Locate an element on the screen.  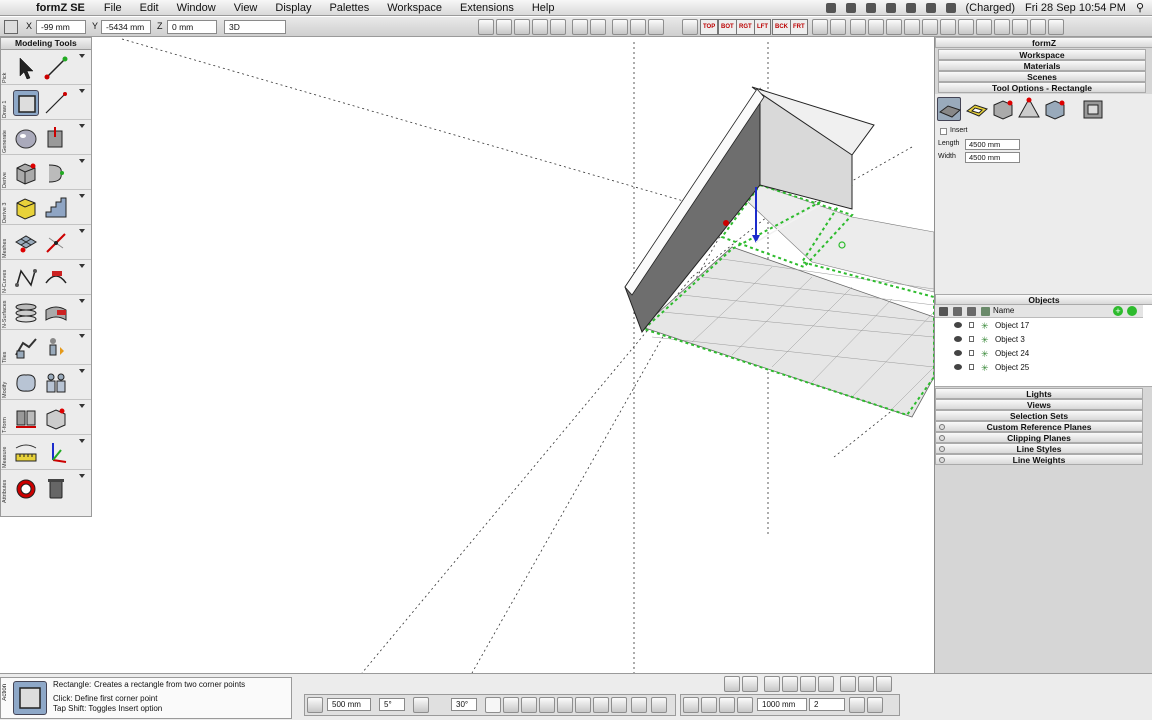
zoom-window-icon is located at coordinates (1020, 27).